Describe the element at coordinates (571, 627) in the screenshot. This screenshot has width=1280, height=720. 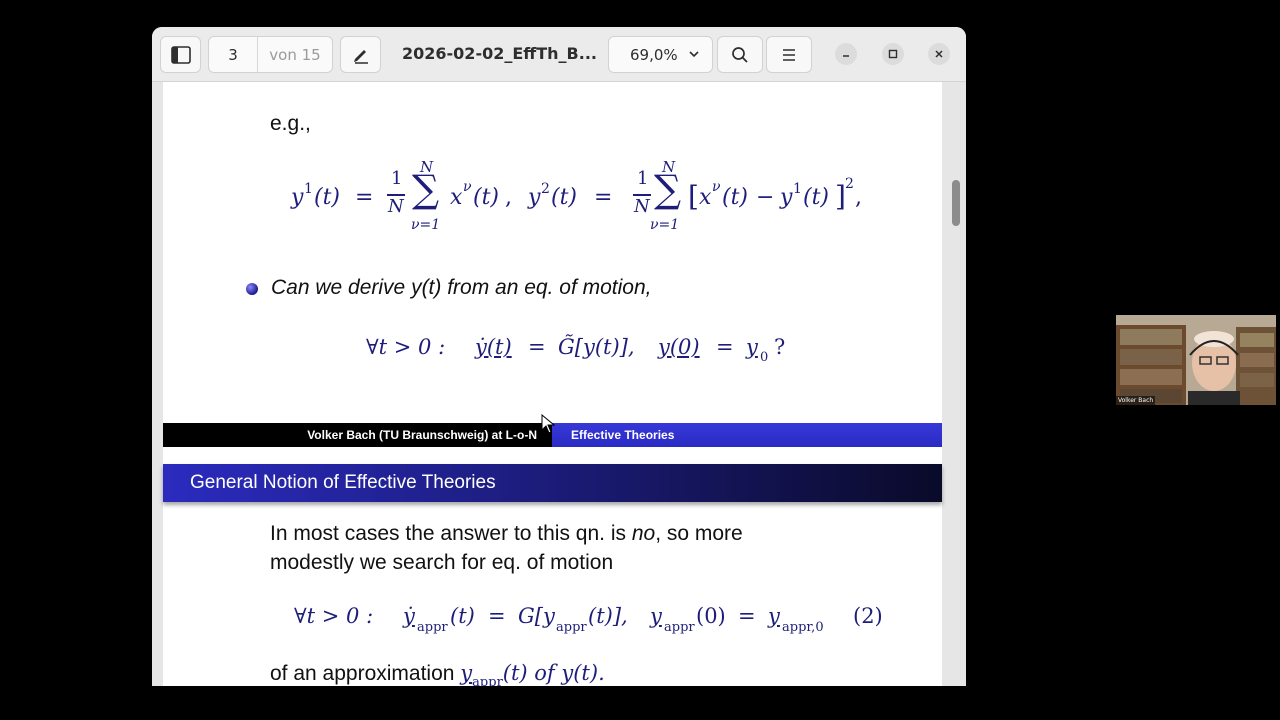
I see `g-operator-subscript: appr` at that location.